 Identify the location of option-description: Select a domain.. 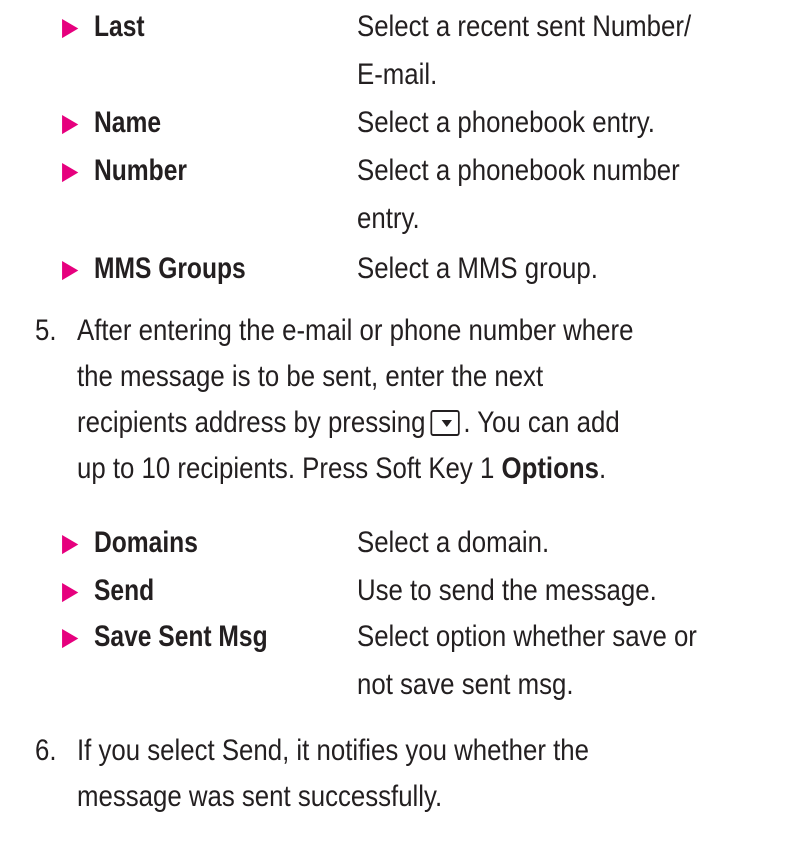
(453, 542).